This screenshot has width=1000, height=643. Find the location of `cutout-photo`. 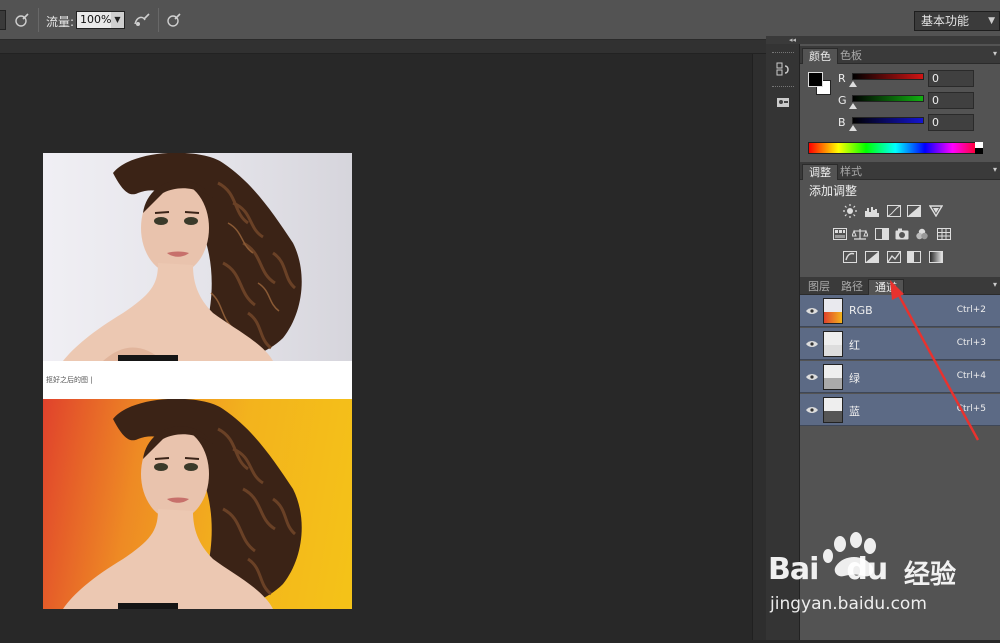

cutout-photo is located at coordinates (197, 504).